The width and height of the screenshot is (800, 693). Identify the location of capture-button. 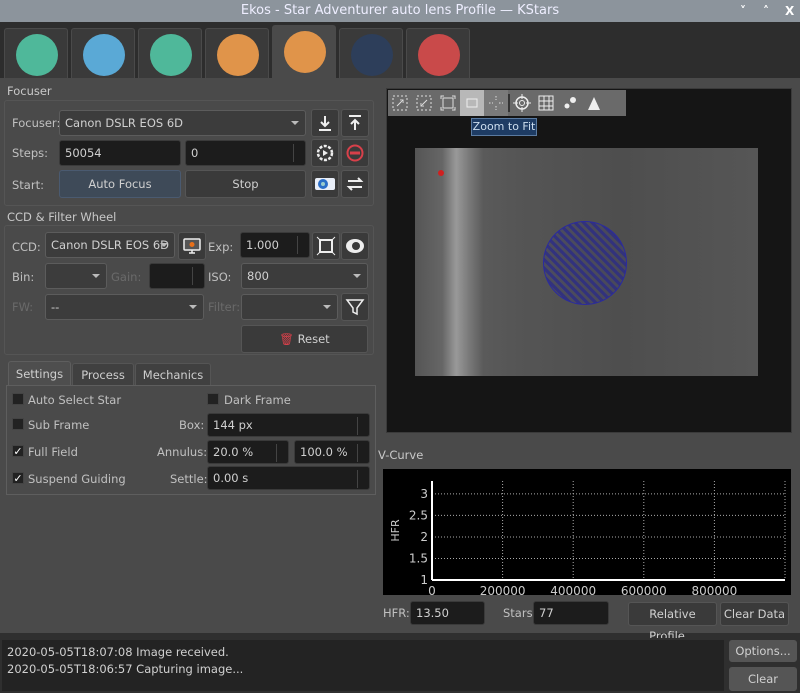
(325, 184).